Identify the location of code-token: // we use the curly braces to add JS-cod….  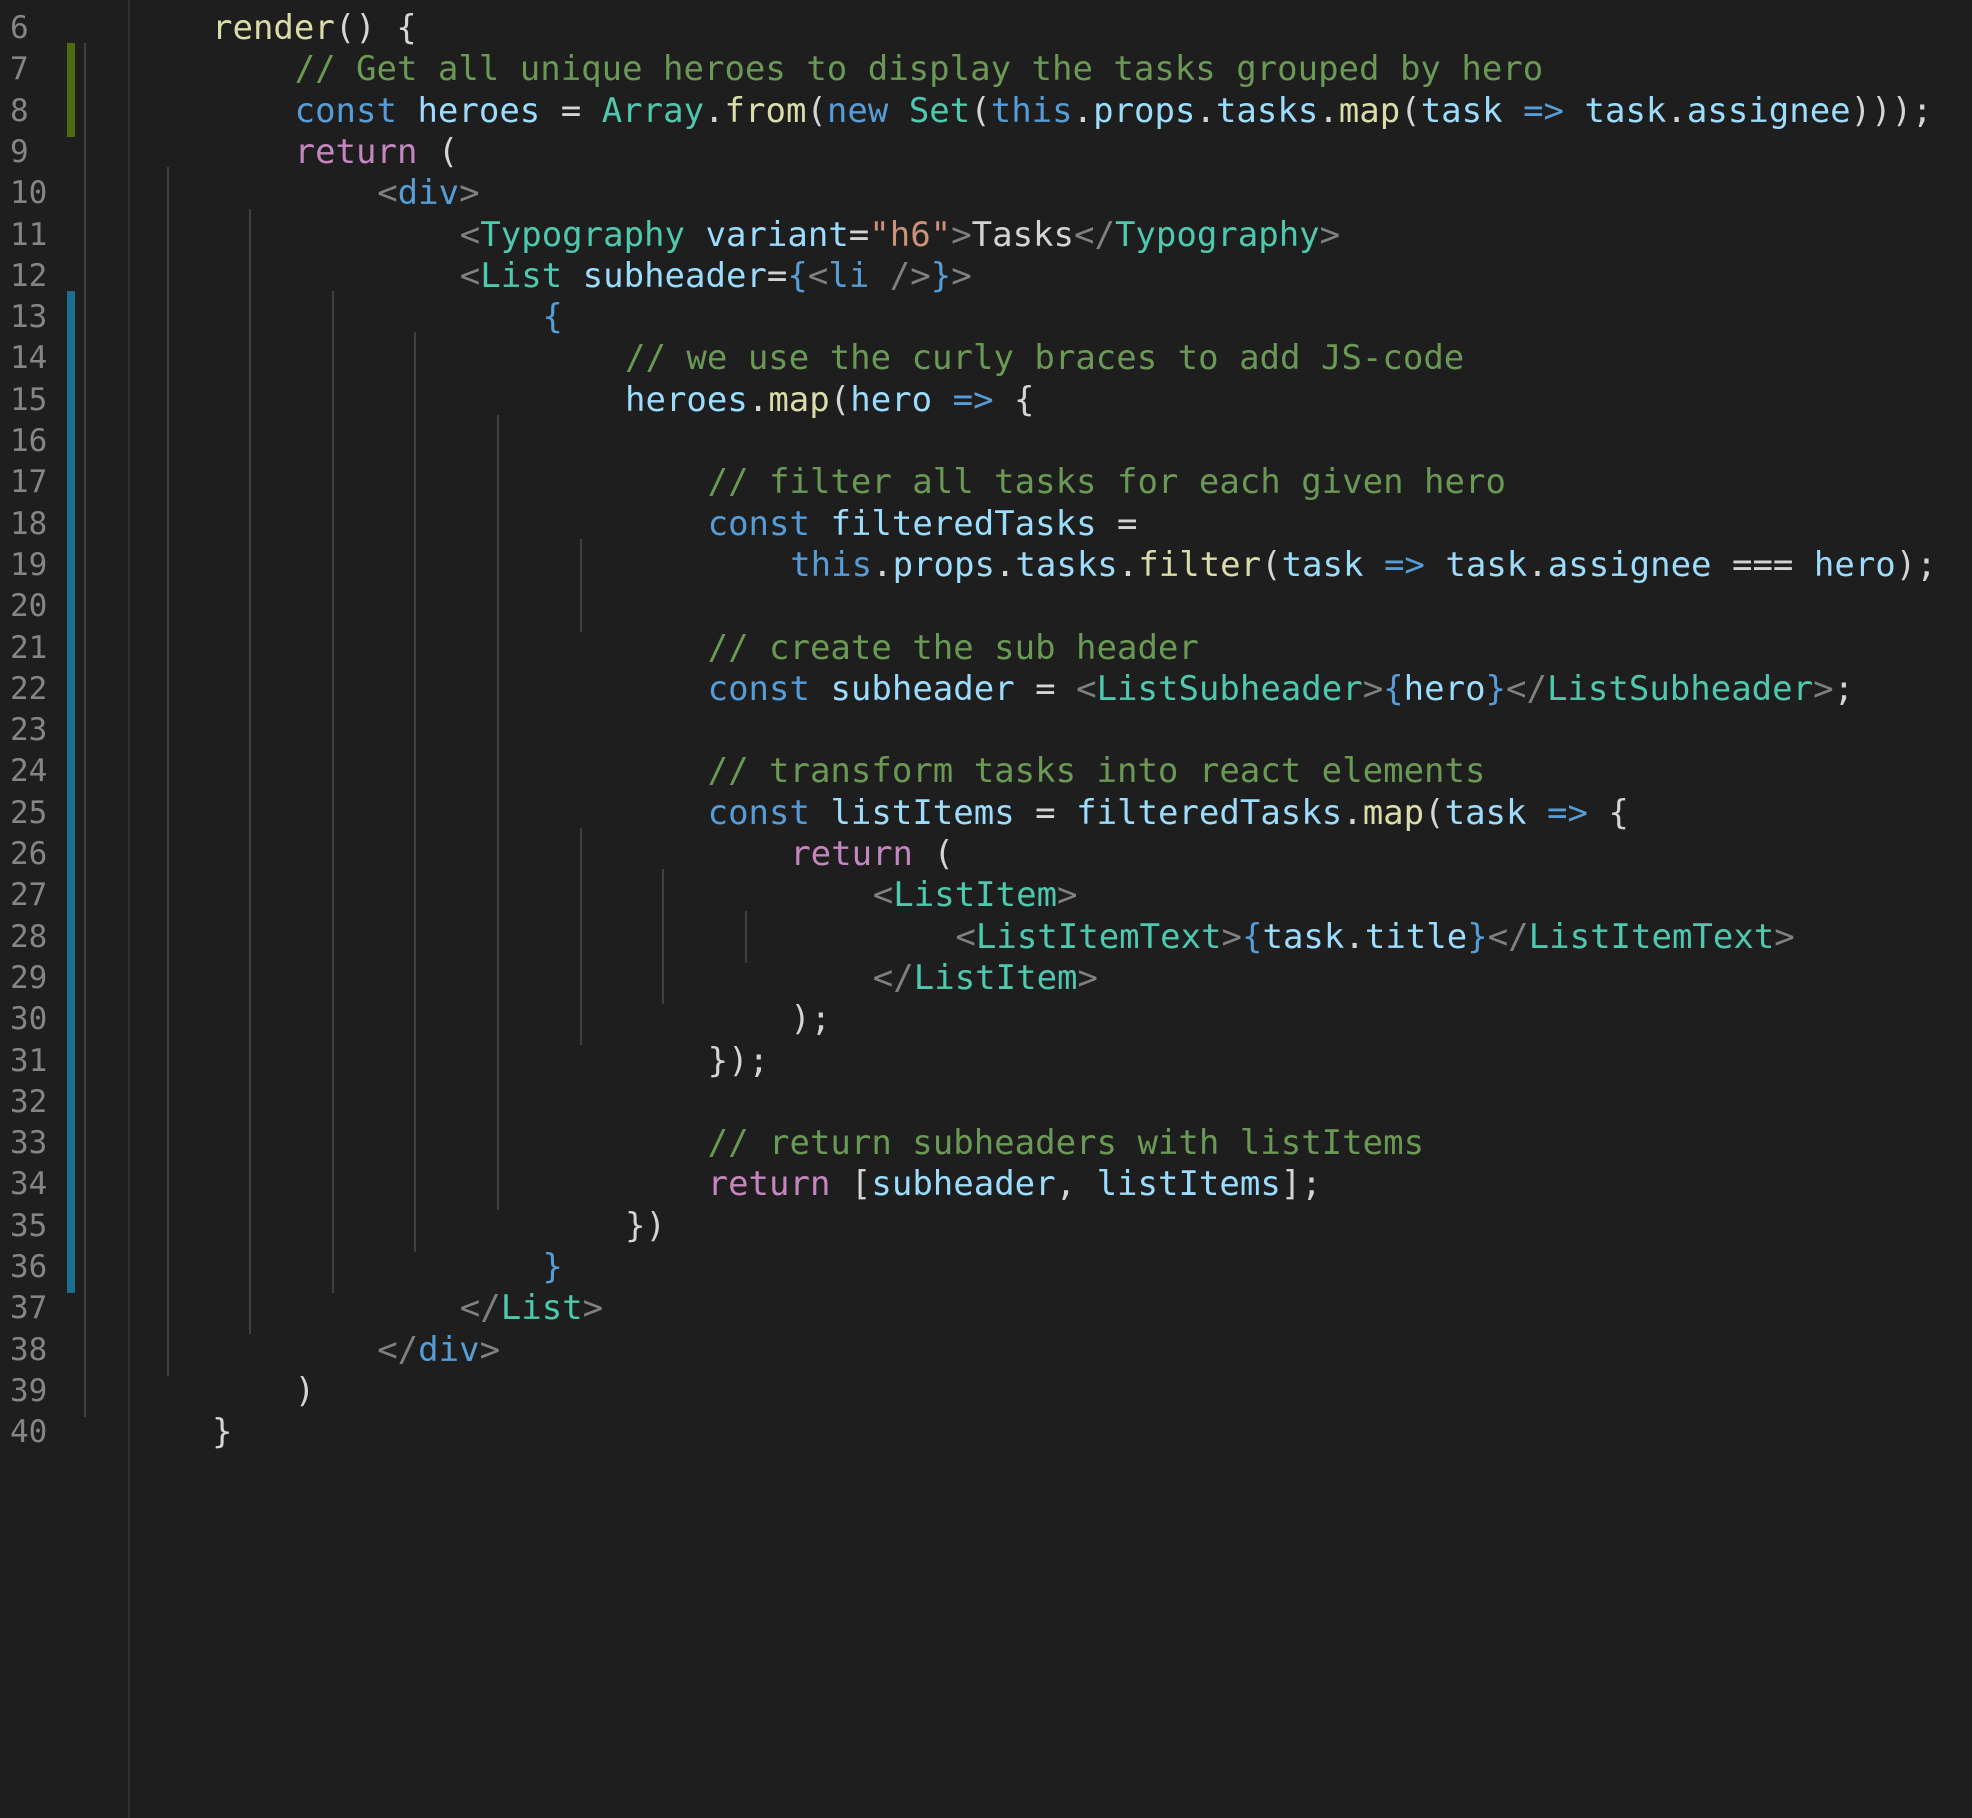
(1045, 358).